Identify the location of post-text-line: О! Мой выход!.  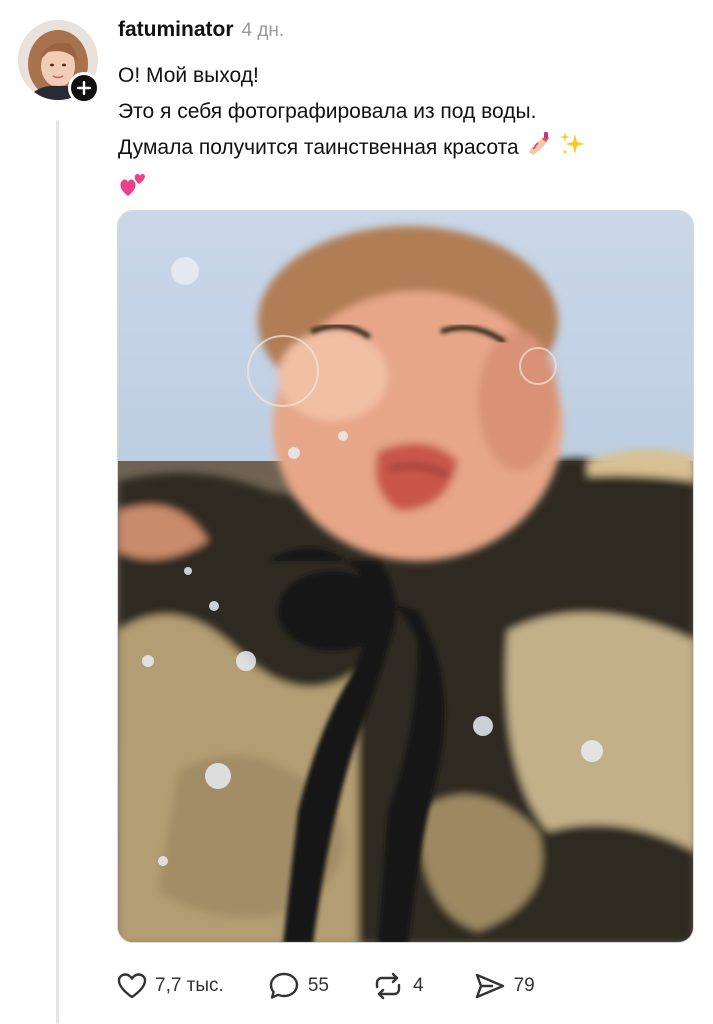
(188, 75).